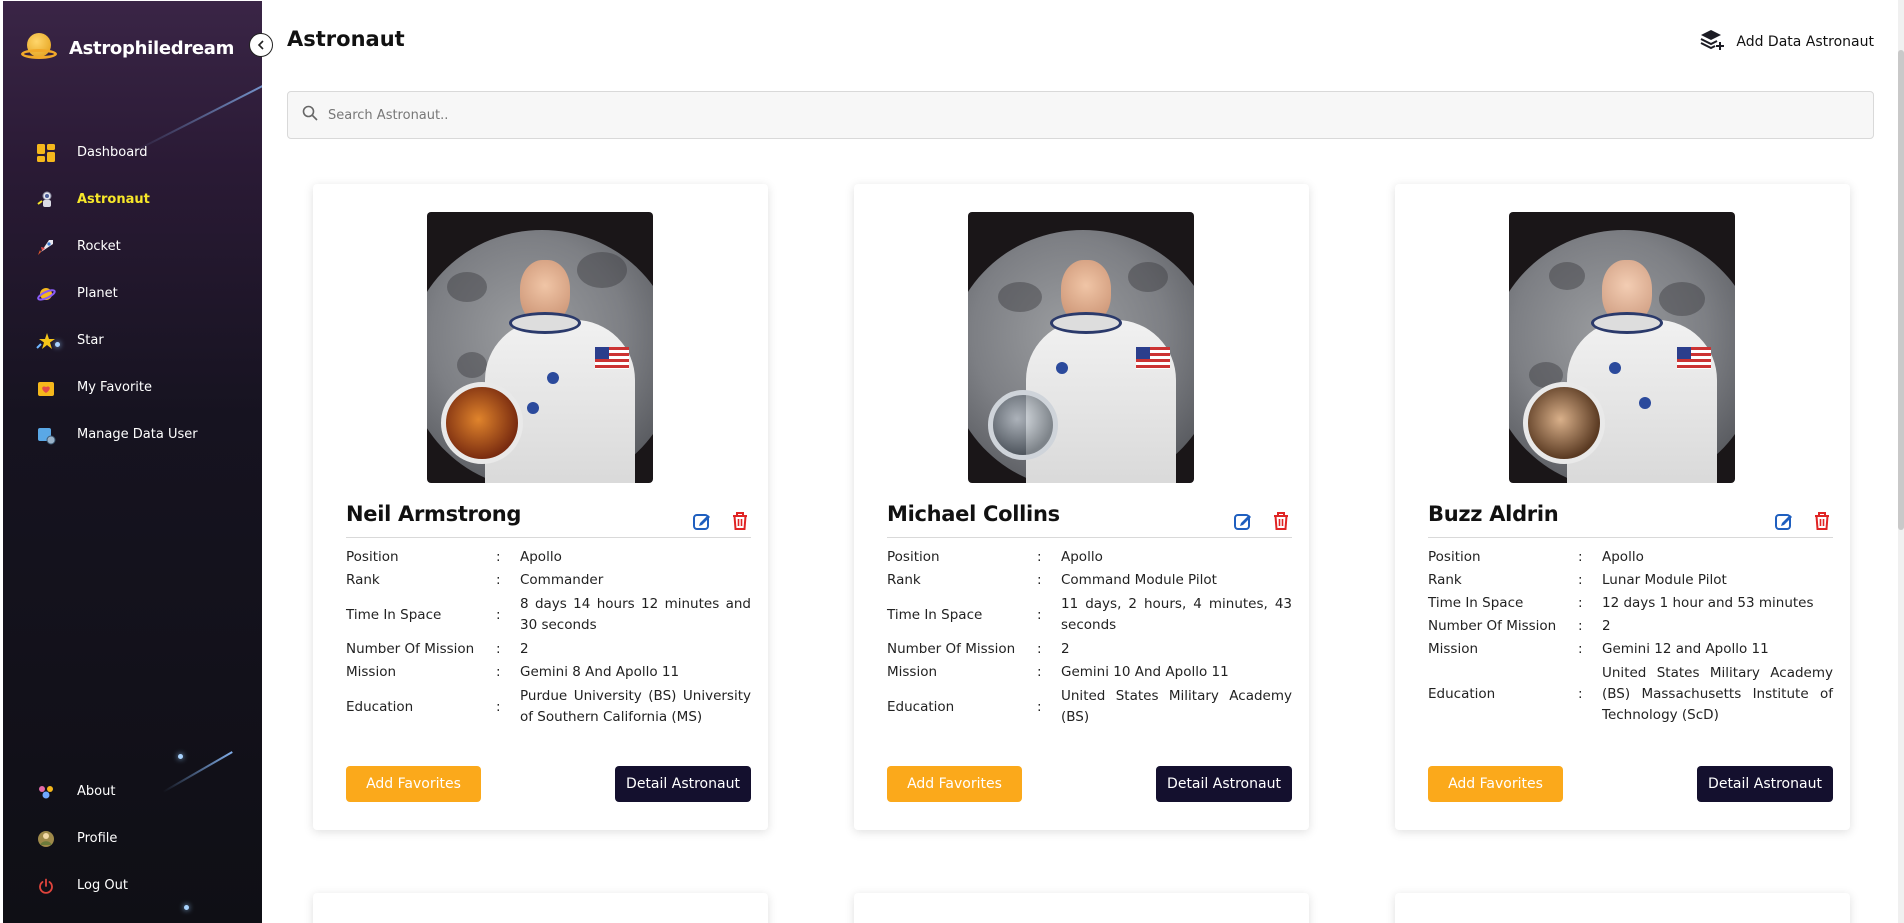  I want to click on manage-user-icon, so click(46, 435).